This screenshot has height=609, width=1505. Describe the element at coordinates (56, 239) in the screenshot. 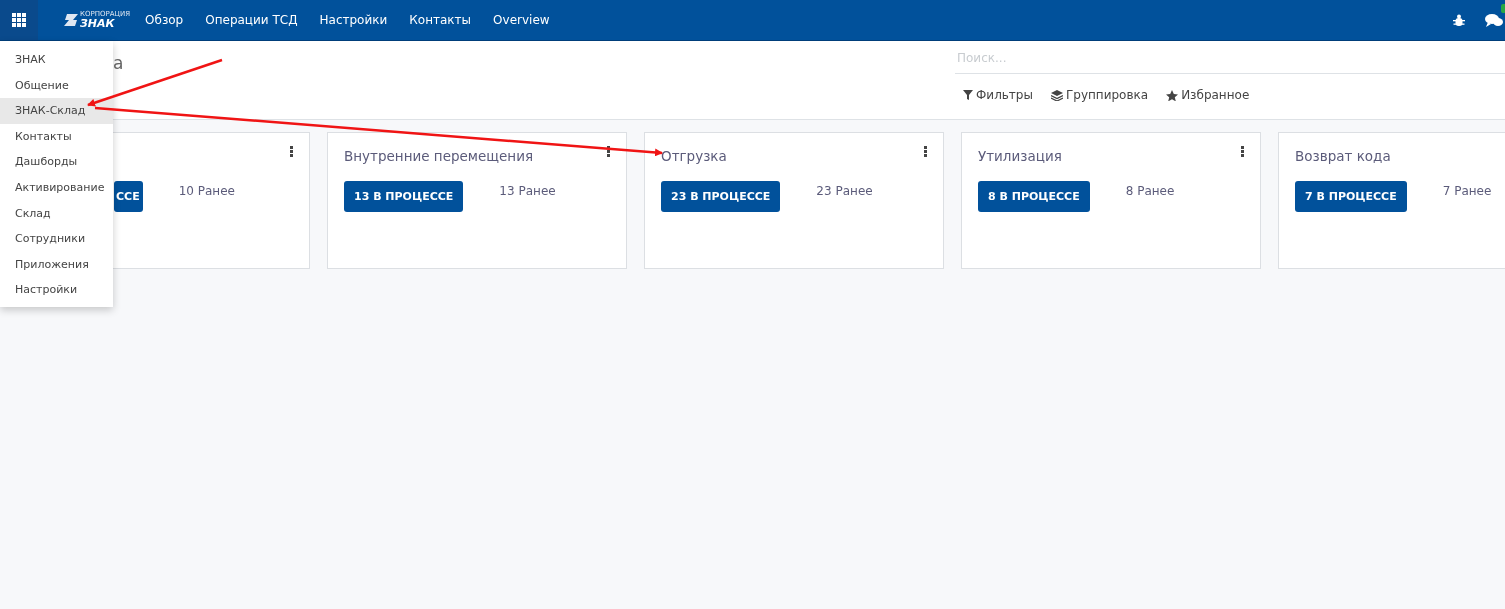

I see `apps-menu-item: Сотрудники` at that location.